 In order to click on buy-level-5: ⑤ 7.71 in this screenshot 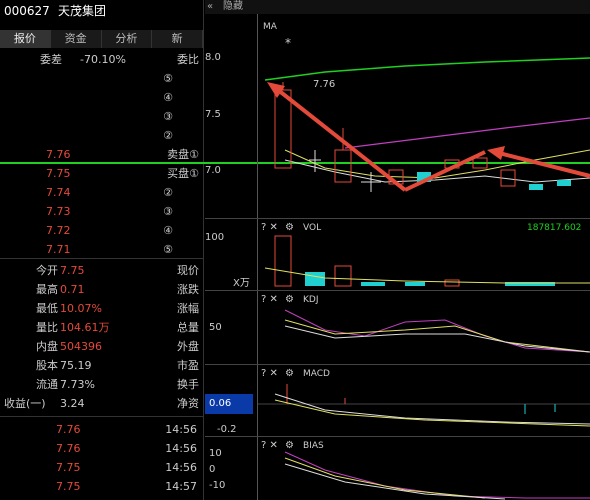, I will do `click(101, 249)`.